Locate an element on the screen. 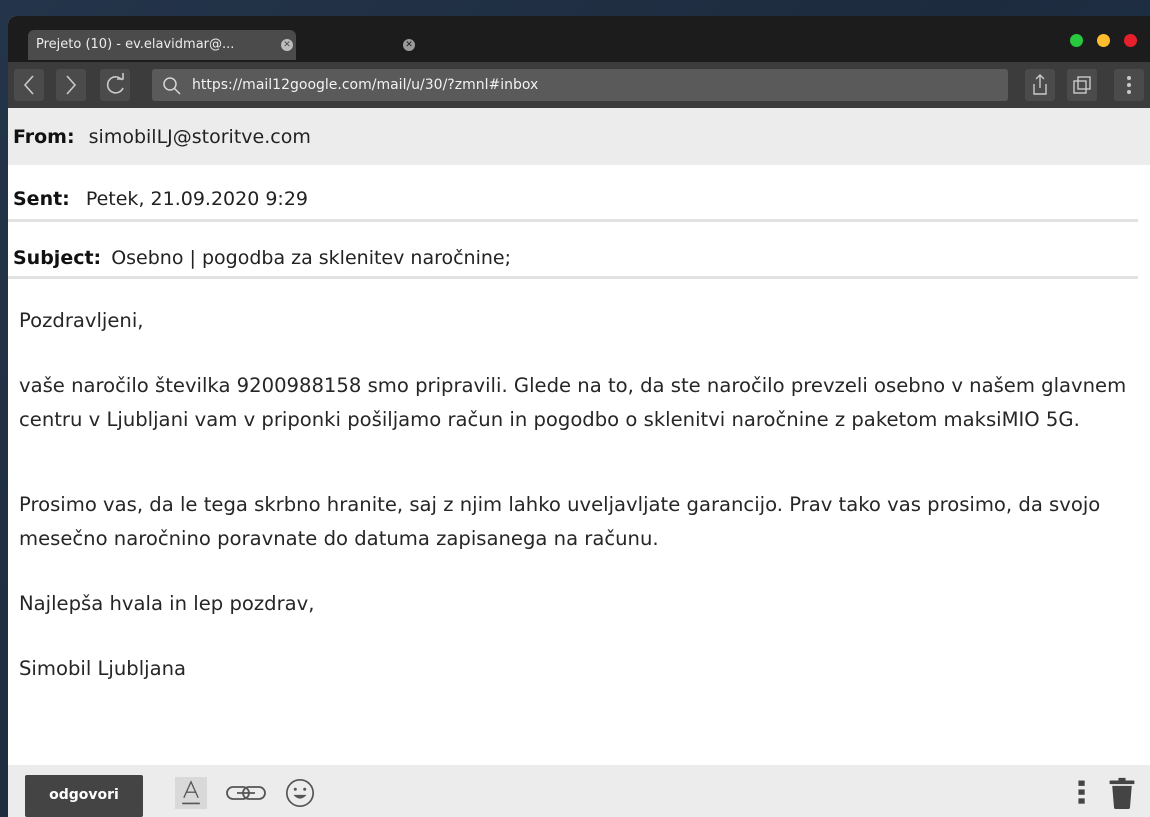  menu-button is located at coordinates (1129, 85).